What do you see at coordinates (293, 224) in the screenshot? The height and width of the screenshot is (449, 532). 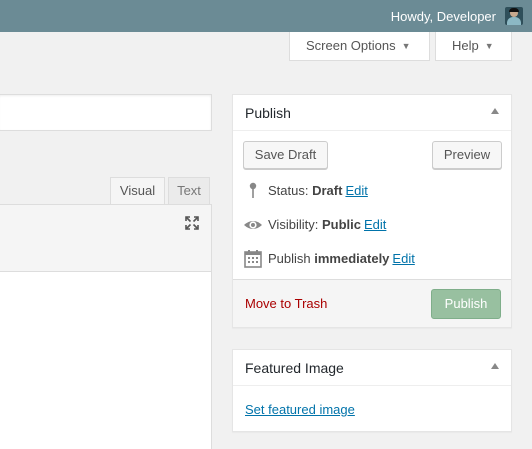 I see `visibility-label: Visibility:` at bounding box center [293, 224].